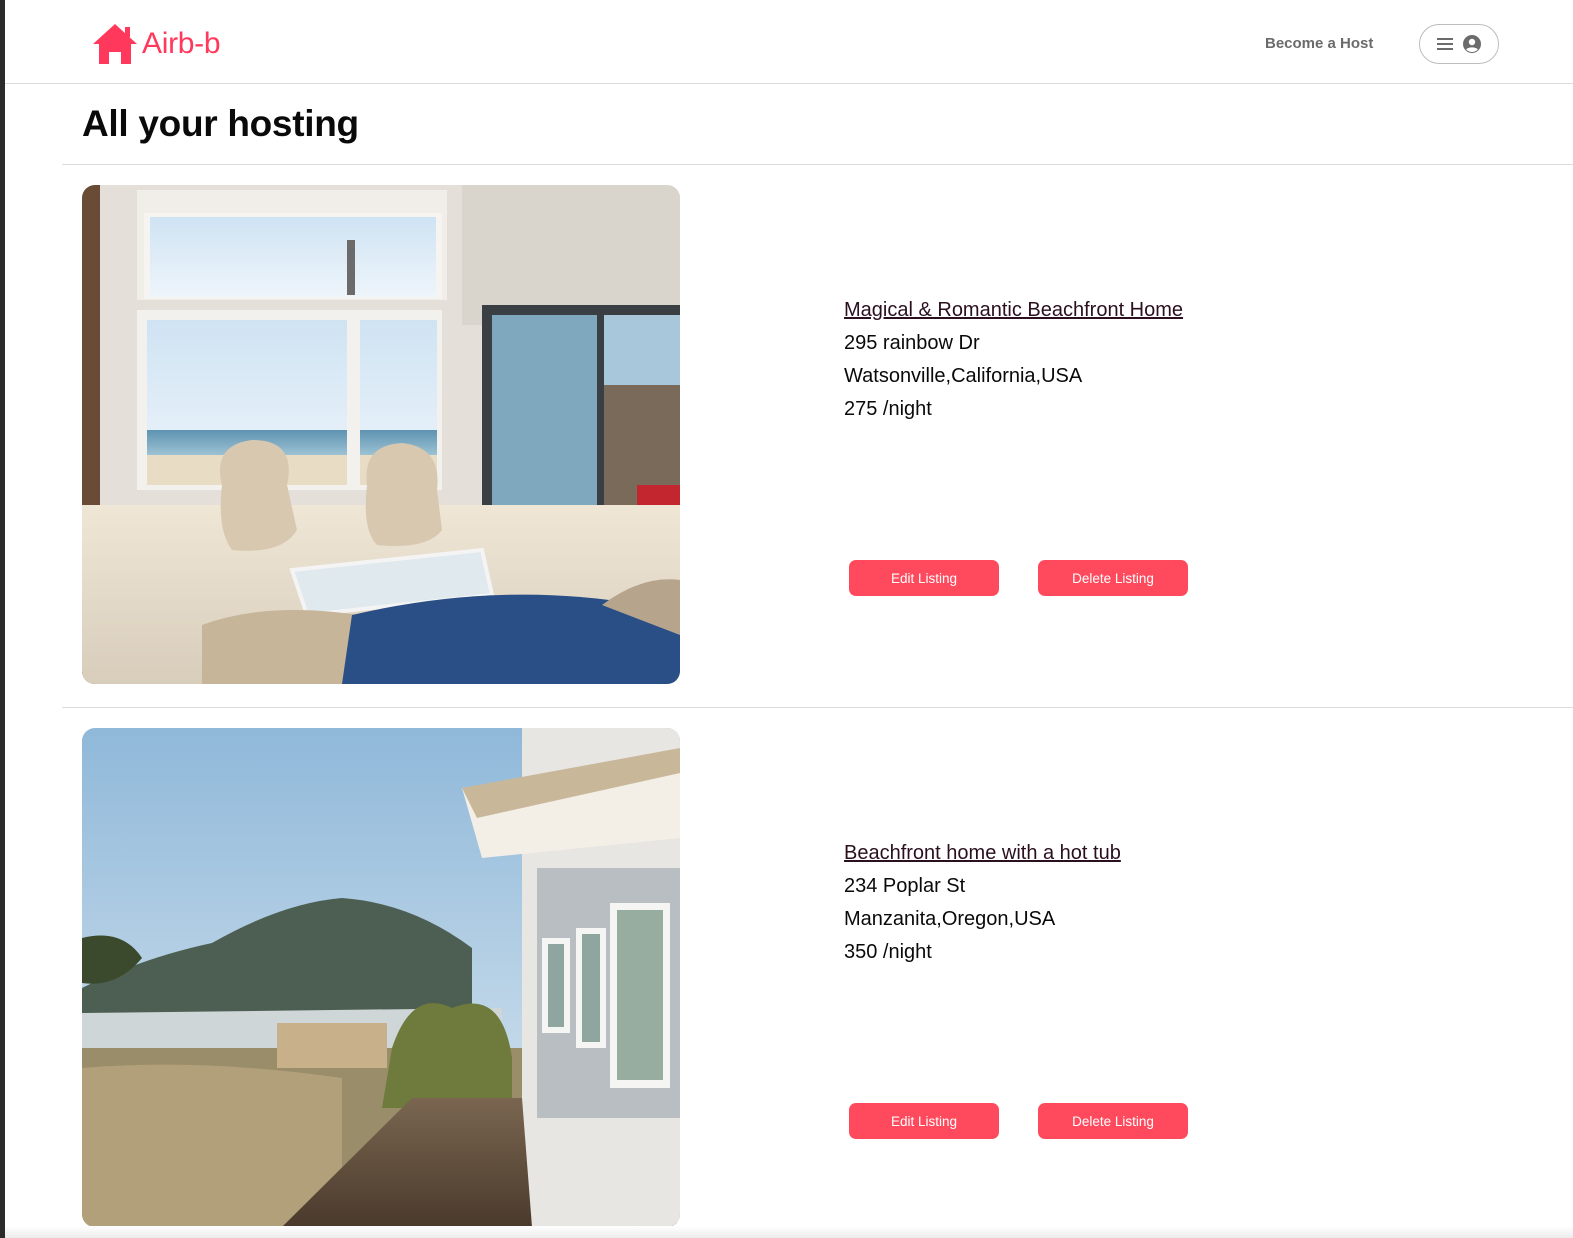 The height and width of the screenshot is (1238, 1573). I want to click on listing-location: Manzanita,Oregon,USA, so click(950, 919).